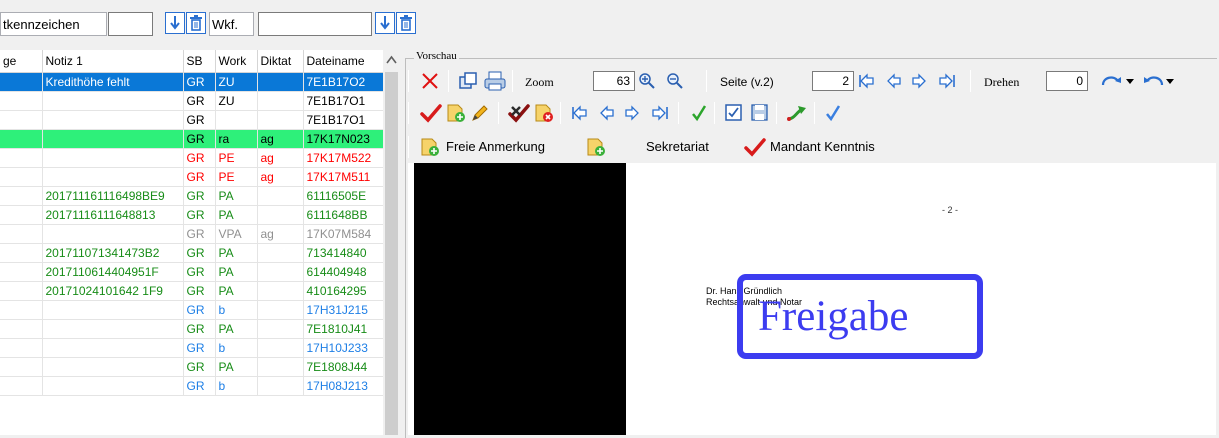  Describe the element at coordinates (579, 113) in the screenshot. I see `first-annotation-icon` at that location.